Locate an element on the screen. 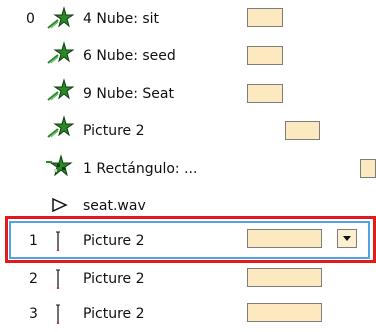 This screenshot has height=332, width=376. row-label: 6 Nube: seed is located at coordinates (129, 56).